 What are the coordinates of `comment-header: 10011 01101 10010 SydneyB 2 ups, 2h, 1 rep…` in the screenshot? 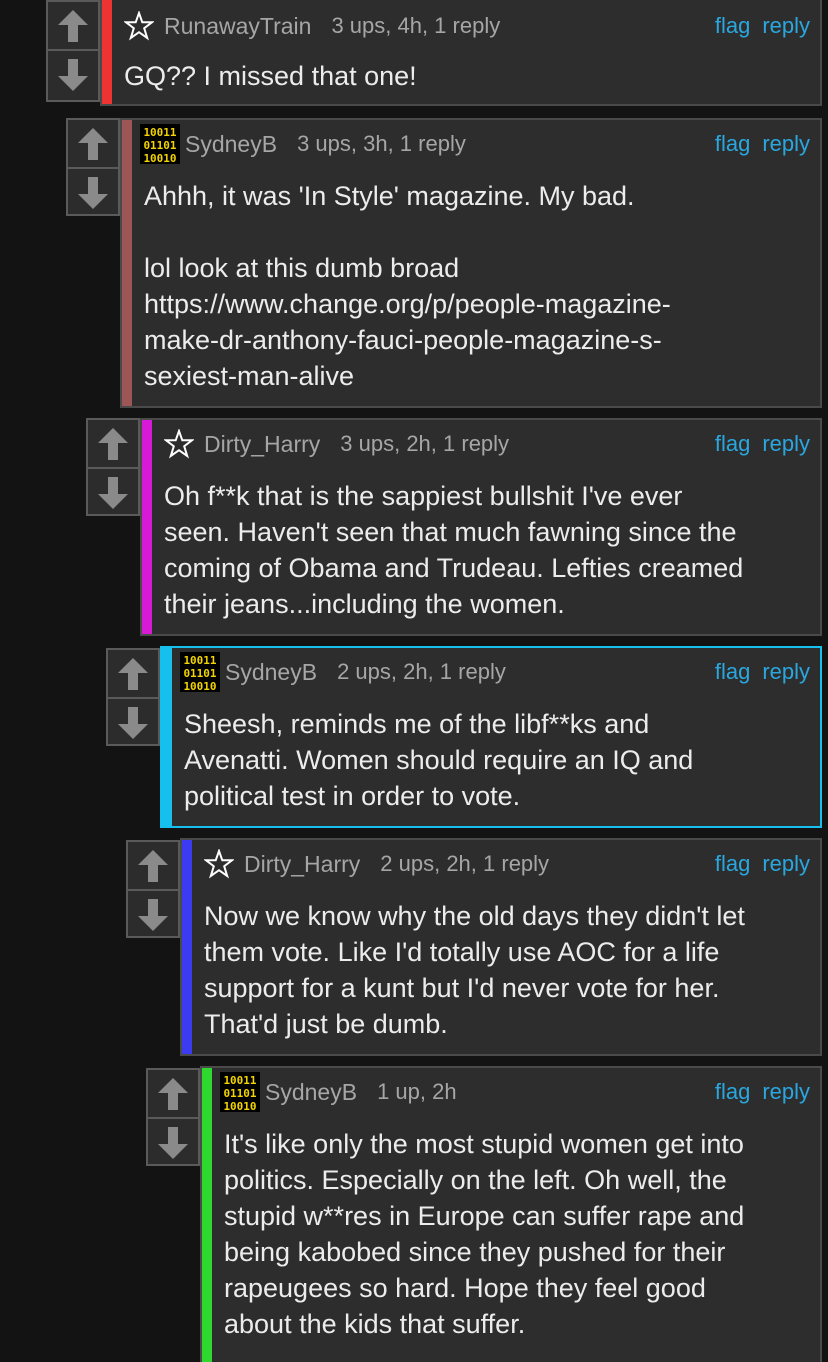 It's located at (495, 672).